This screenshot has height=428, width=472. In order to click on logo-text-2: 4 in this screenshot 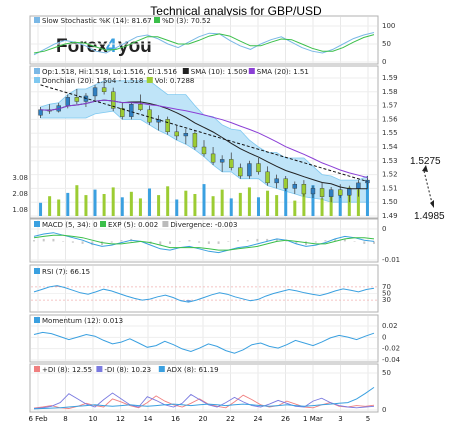, I will do `click(111, 46)`.